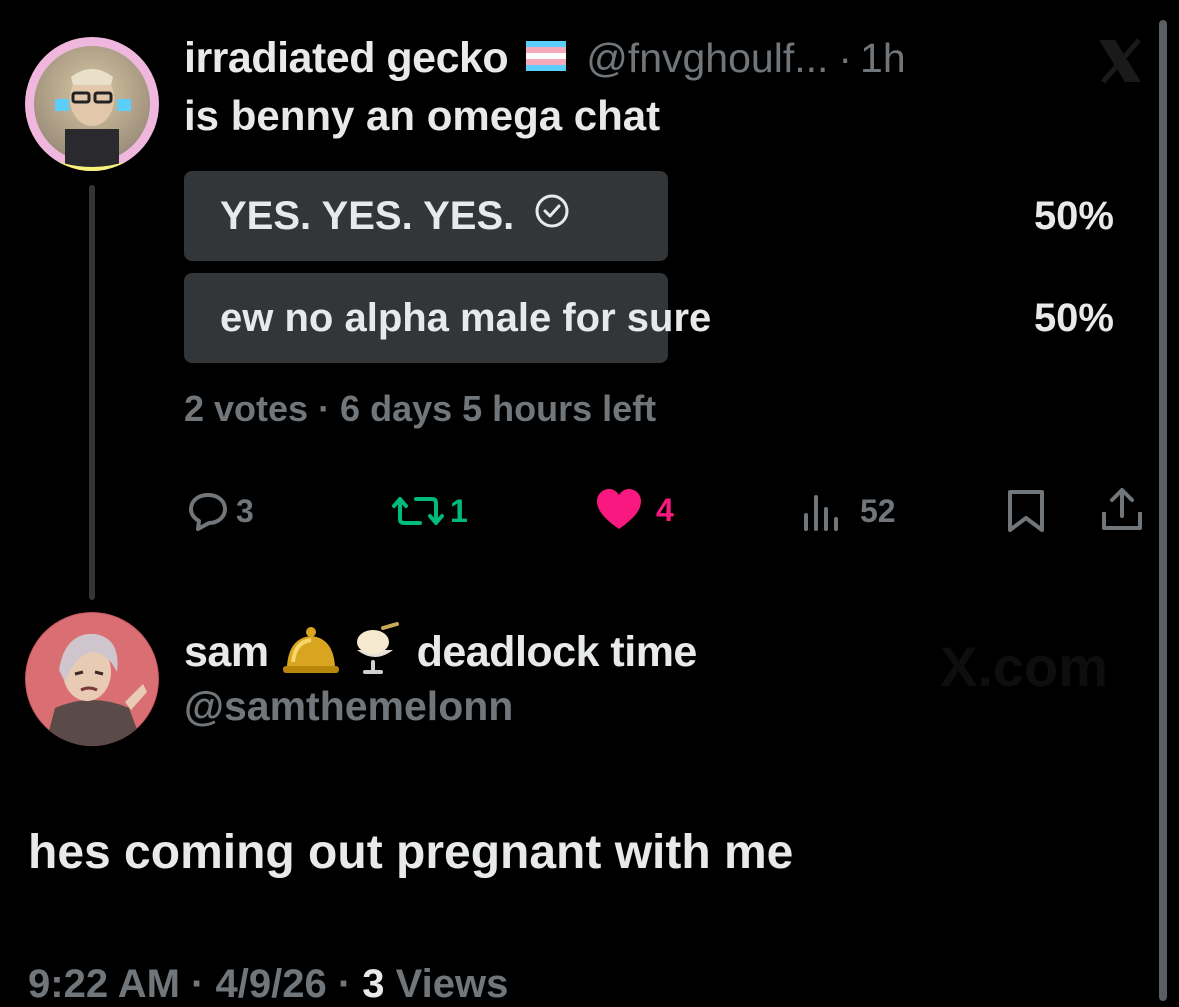 This screenshot has height=1007, width=1179. I want to click on share-button, so click(1122, 512).